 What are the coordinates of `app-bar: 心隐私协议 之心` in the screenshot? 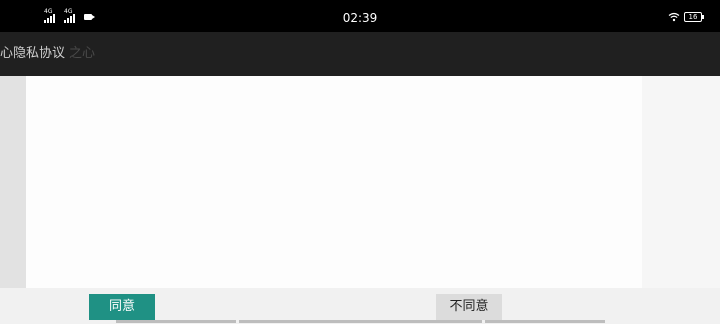 It's located at (360, 54).